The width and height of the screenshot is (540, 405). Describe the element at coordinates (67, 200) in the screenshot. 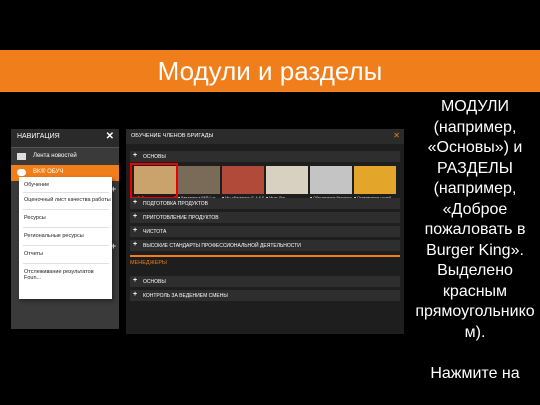

I see `menu-item-evaluation: Оценочный лист качества работы` at that location.